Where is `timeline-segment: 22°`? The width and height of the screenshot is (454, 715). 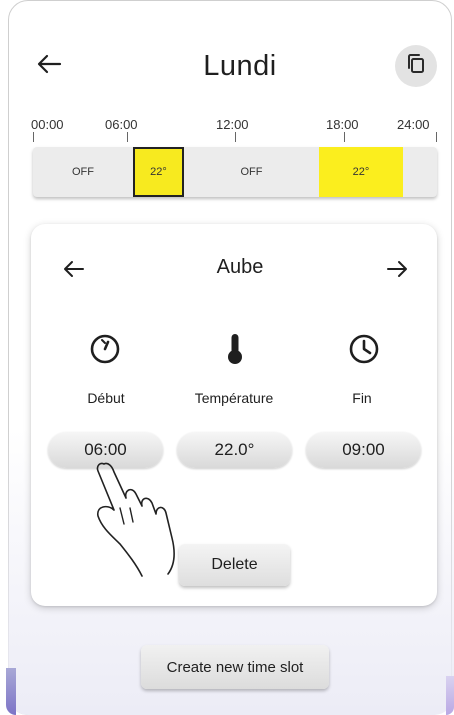 timeline-segment: 22° is located at coordinates (361, 172).